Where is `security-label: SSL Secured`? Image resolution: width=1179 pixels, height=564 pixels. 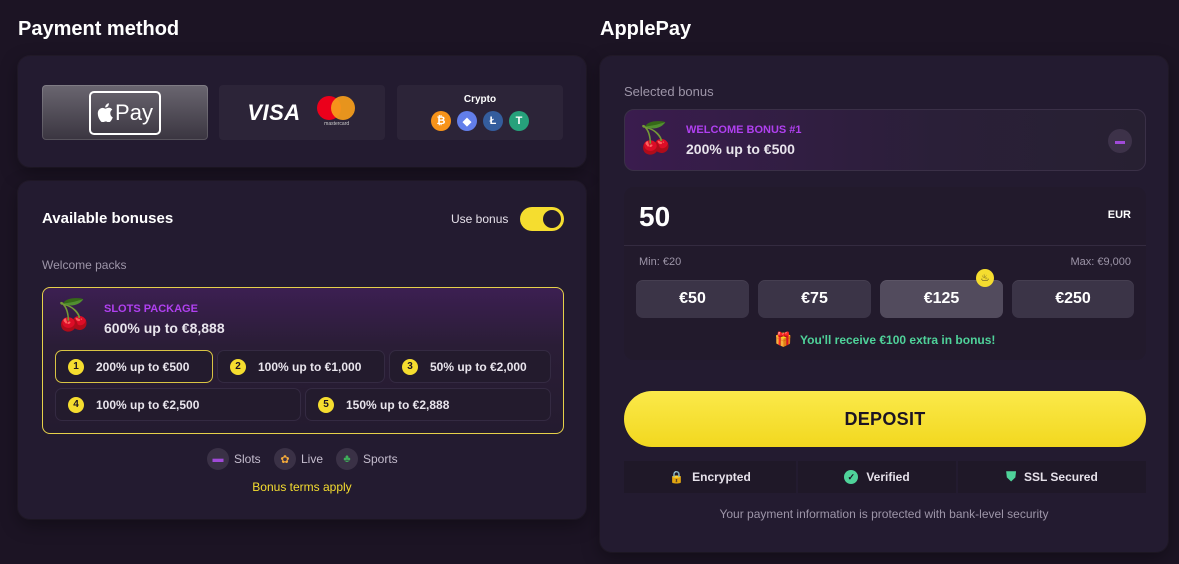
security-label: SSL Secured is located at coordinates (1060, 477).